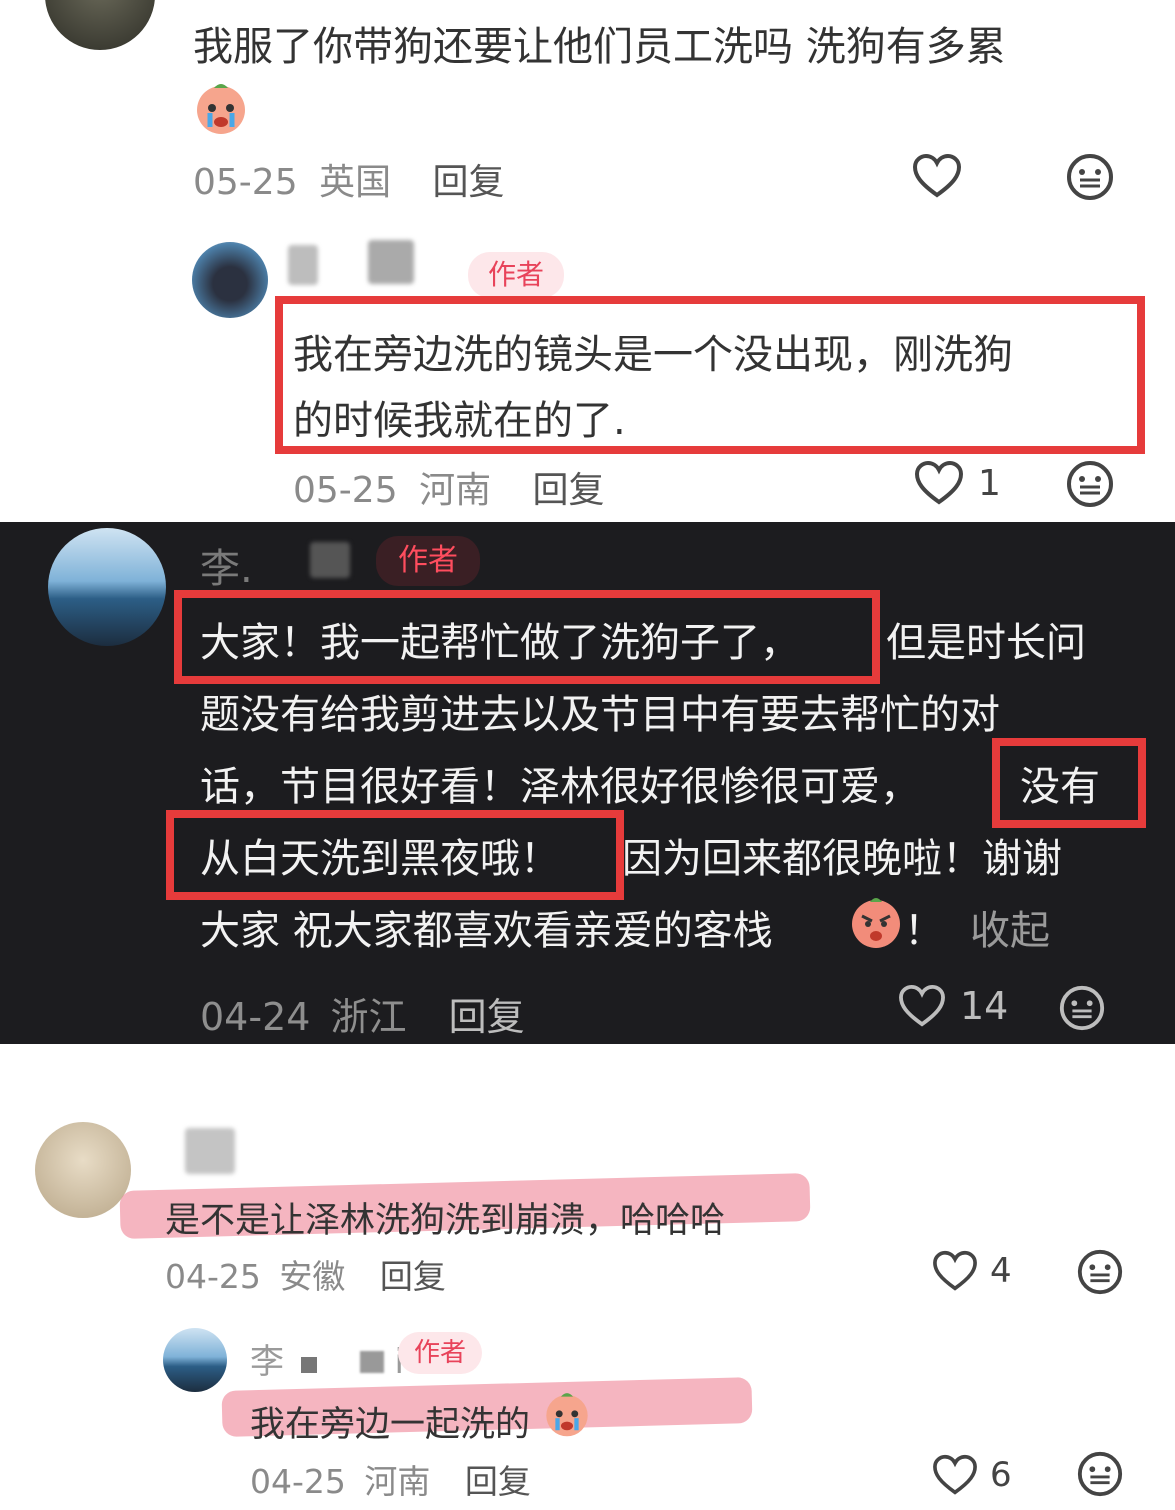 This screenshot has height=1510, width=1175. Describe the element at coordinates (653, 355) in the screenshot. I see `reply-text-line: 我在旁边洗的镜头是一个没出现，刚洗狗` at that location.